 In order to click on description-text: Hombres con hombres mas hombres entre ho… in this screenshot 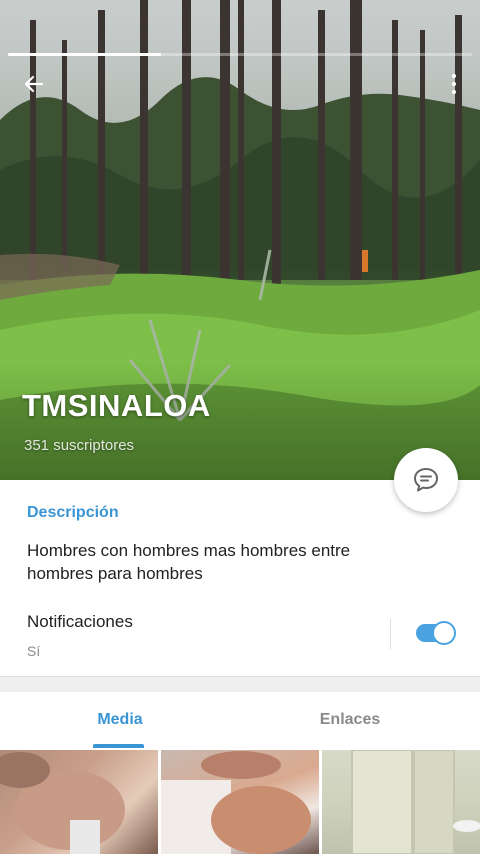, I will do `click(189, 562)`.